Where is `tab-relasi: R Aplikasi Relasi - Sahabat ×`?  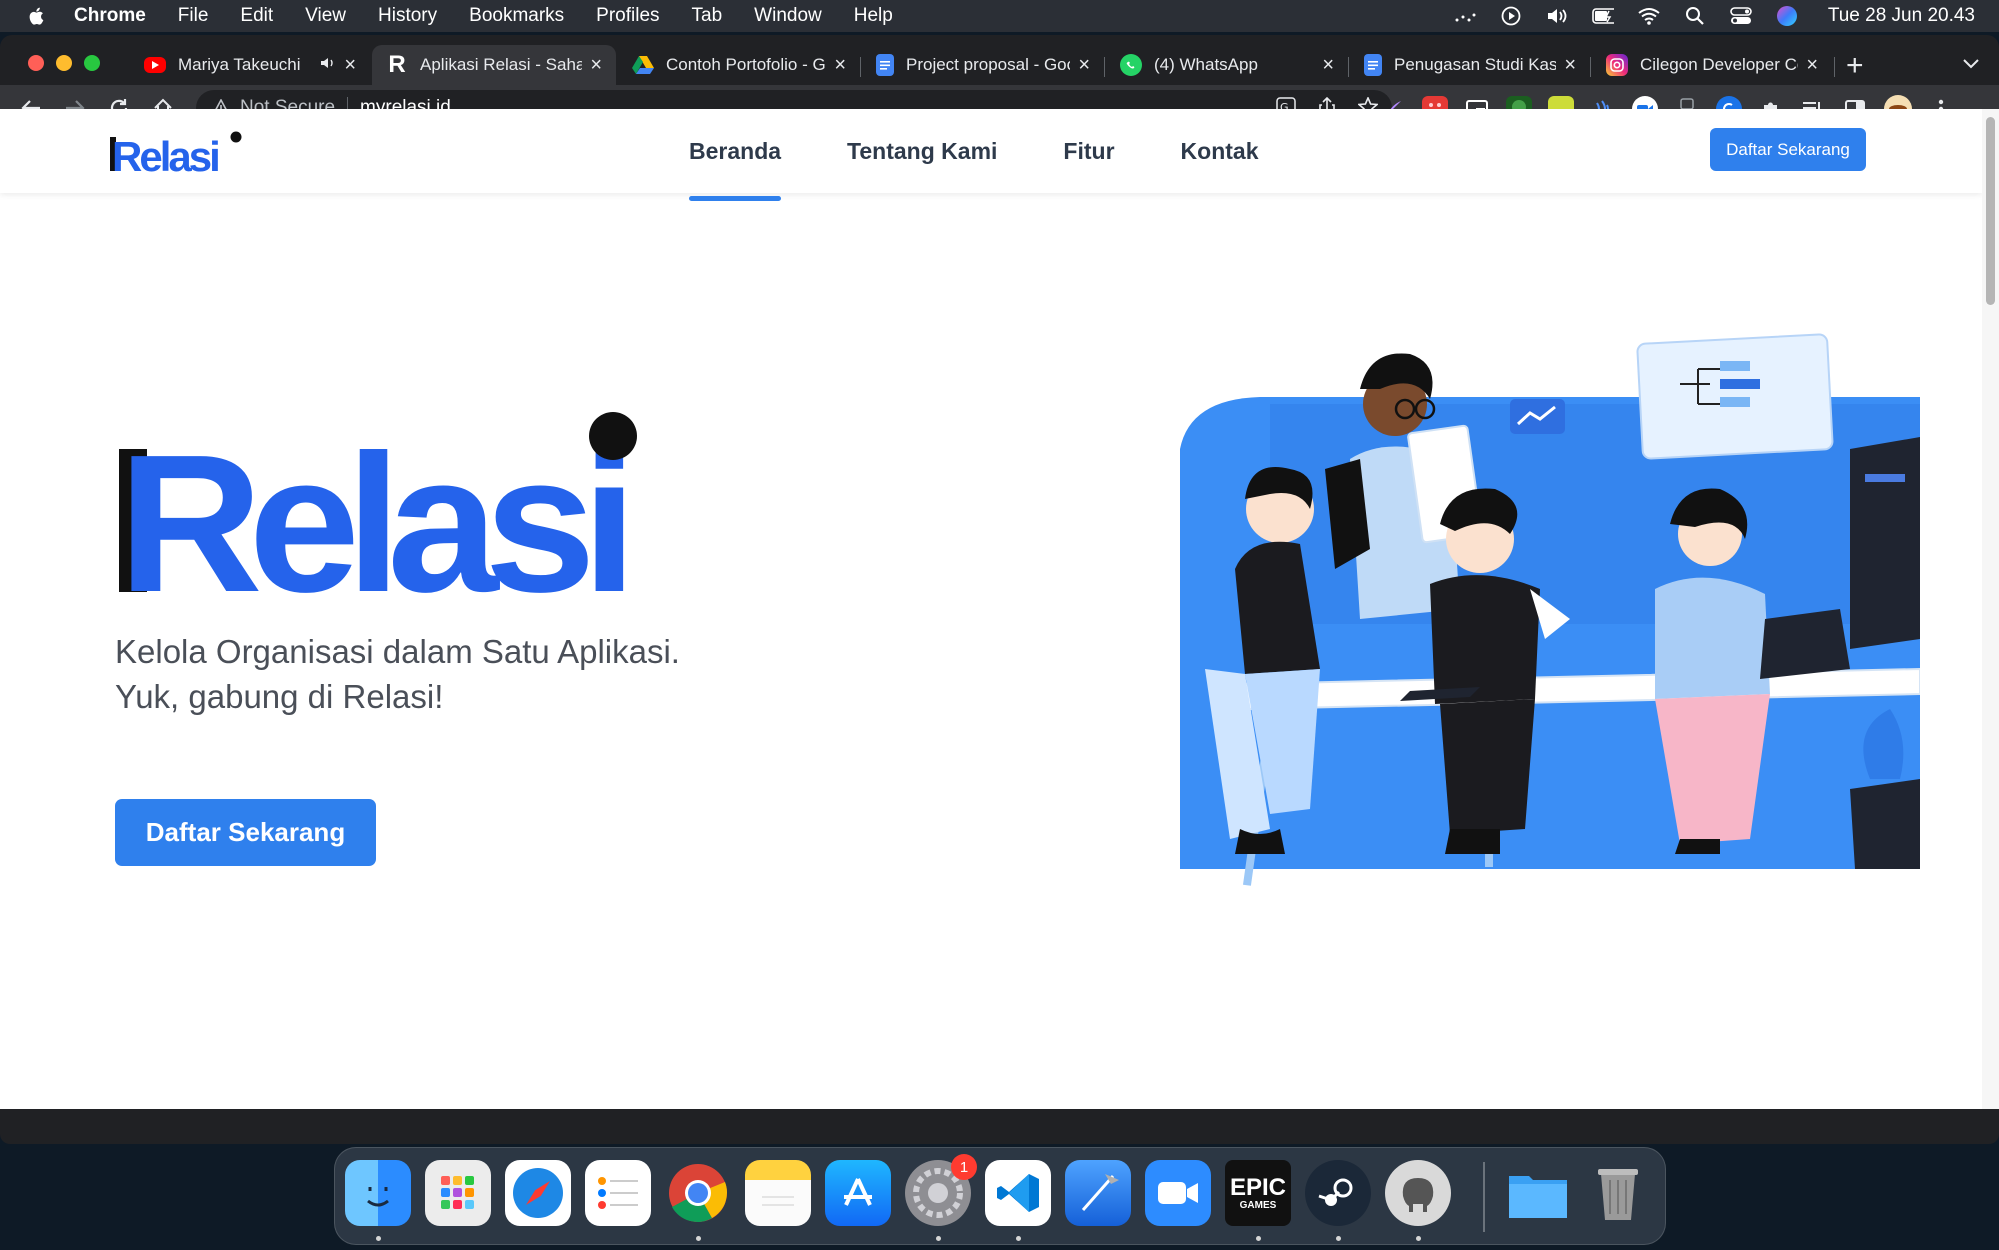
tab-relasi: R Aplikasi Relasi - Sahabat × is located at coordinates (494, 65).